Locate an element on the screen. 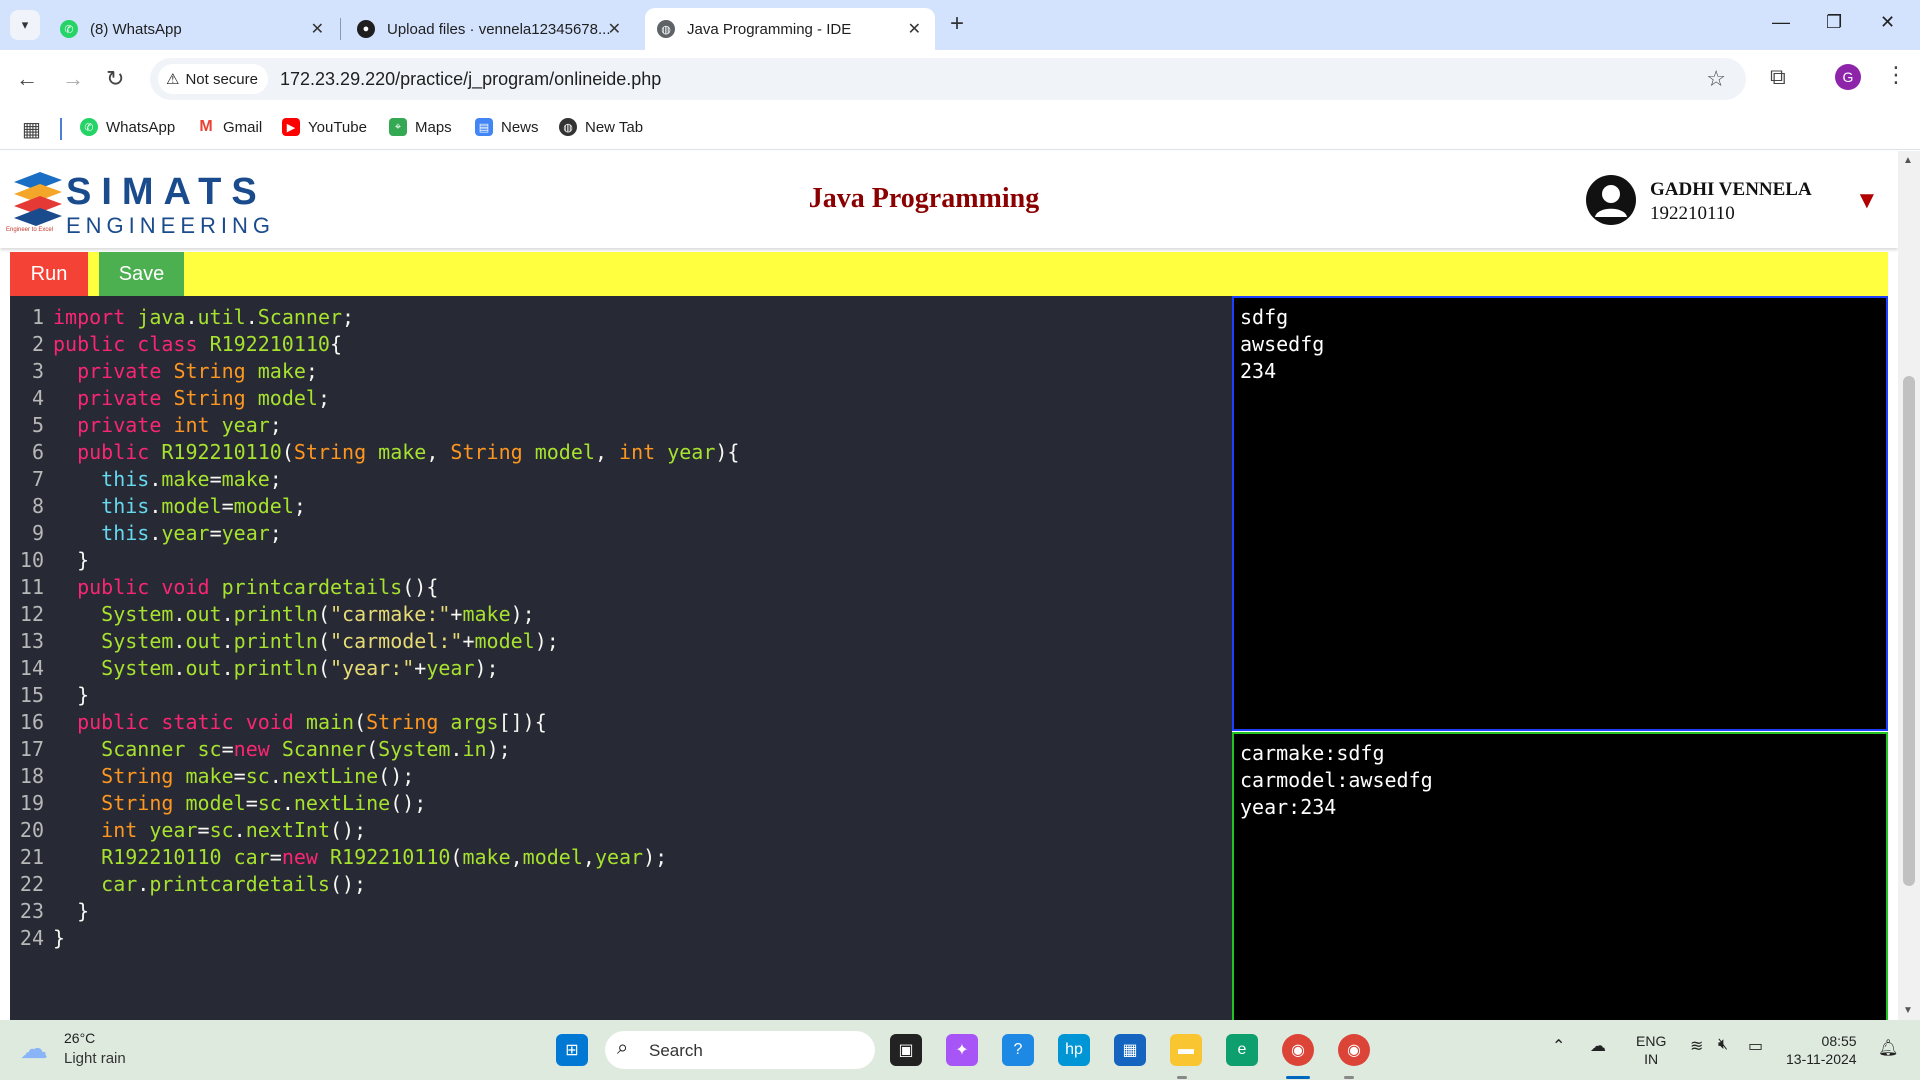  code-line: 23 } is located at coordinates (374, 911).